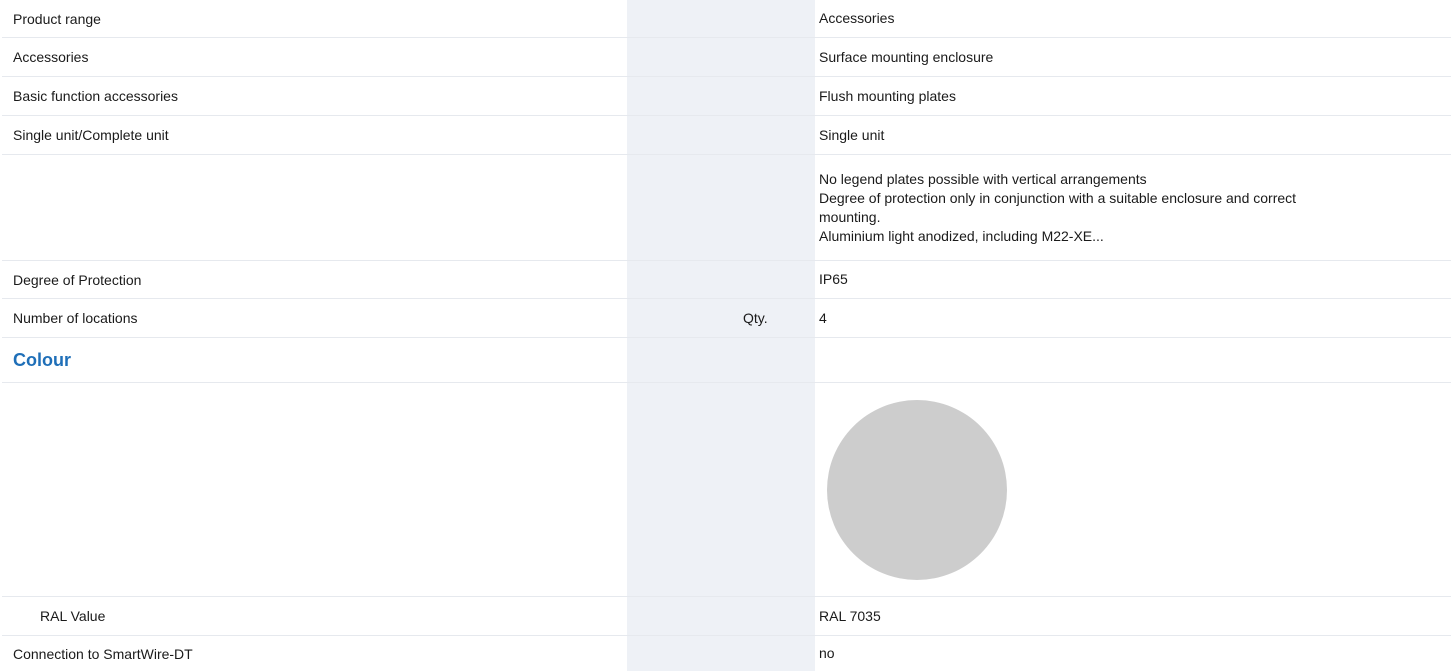  What do you see at coordinates (42, 359) in the screenshot?
I see `section-title-colour: Colour` at bounding box center [42, 359].